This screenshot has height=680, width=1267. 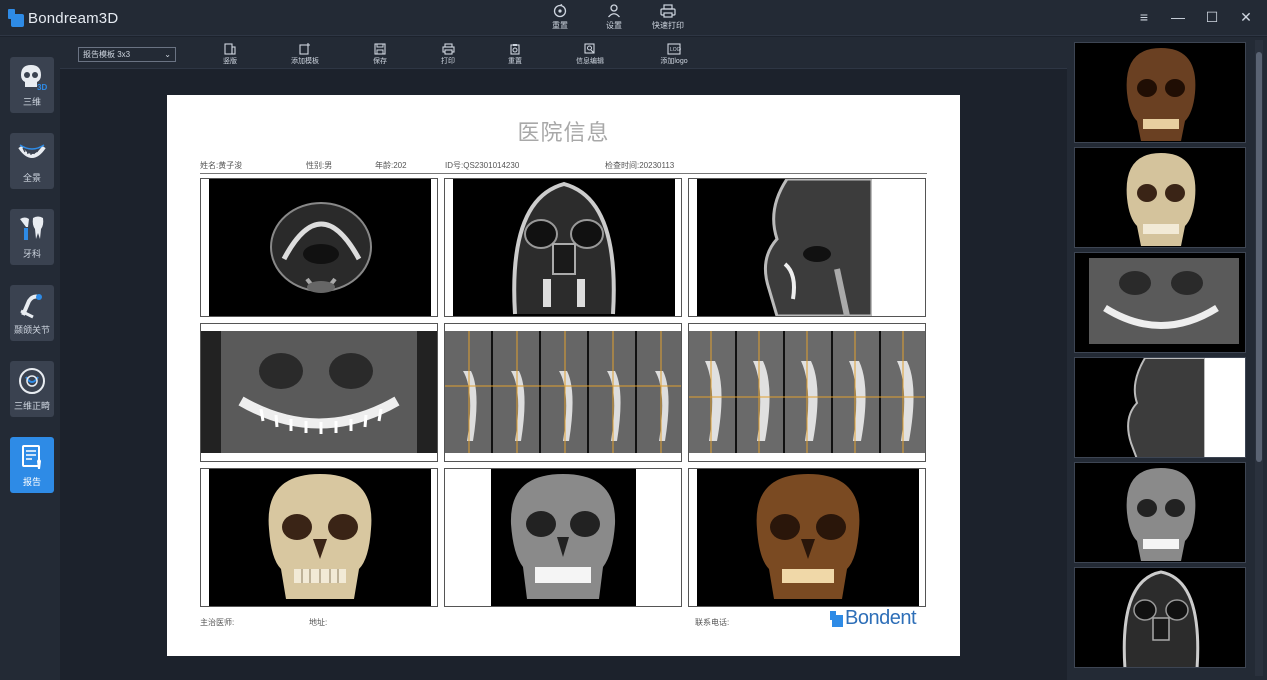 What do you see at coordinates (560, 25) in the screenshot?
I see `reset-label: 重置` at bounding box center [560, 25].